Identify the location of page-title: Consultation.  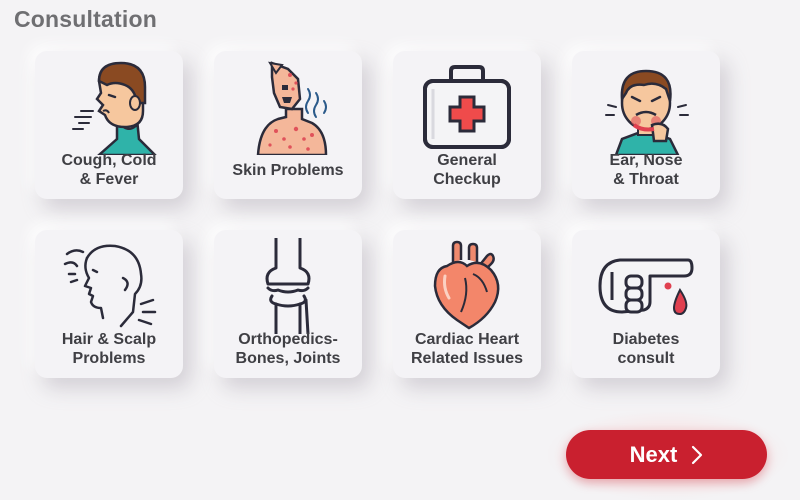
(85, 19).